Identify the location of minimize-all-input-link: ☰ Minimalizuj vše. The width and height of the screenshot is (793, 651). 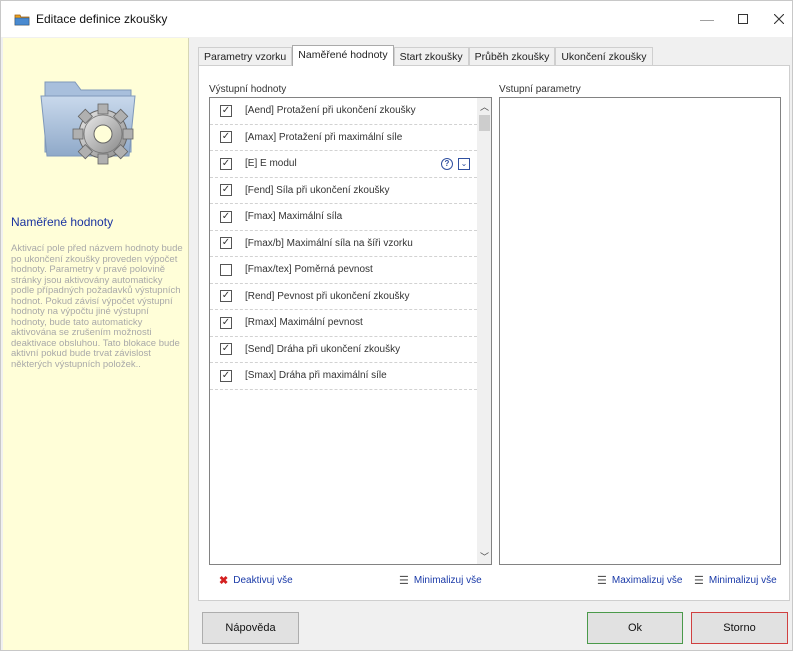
(735, 580).